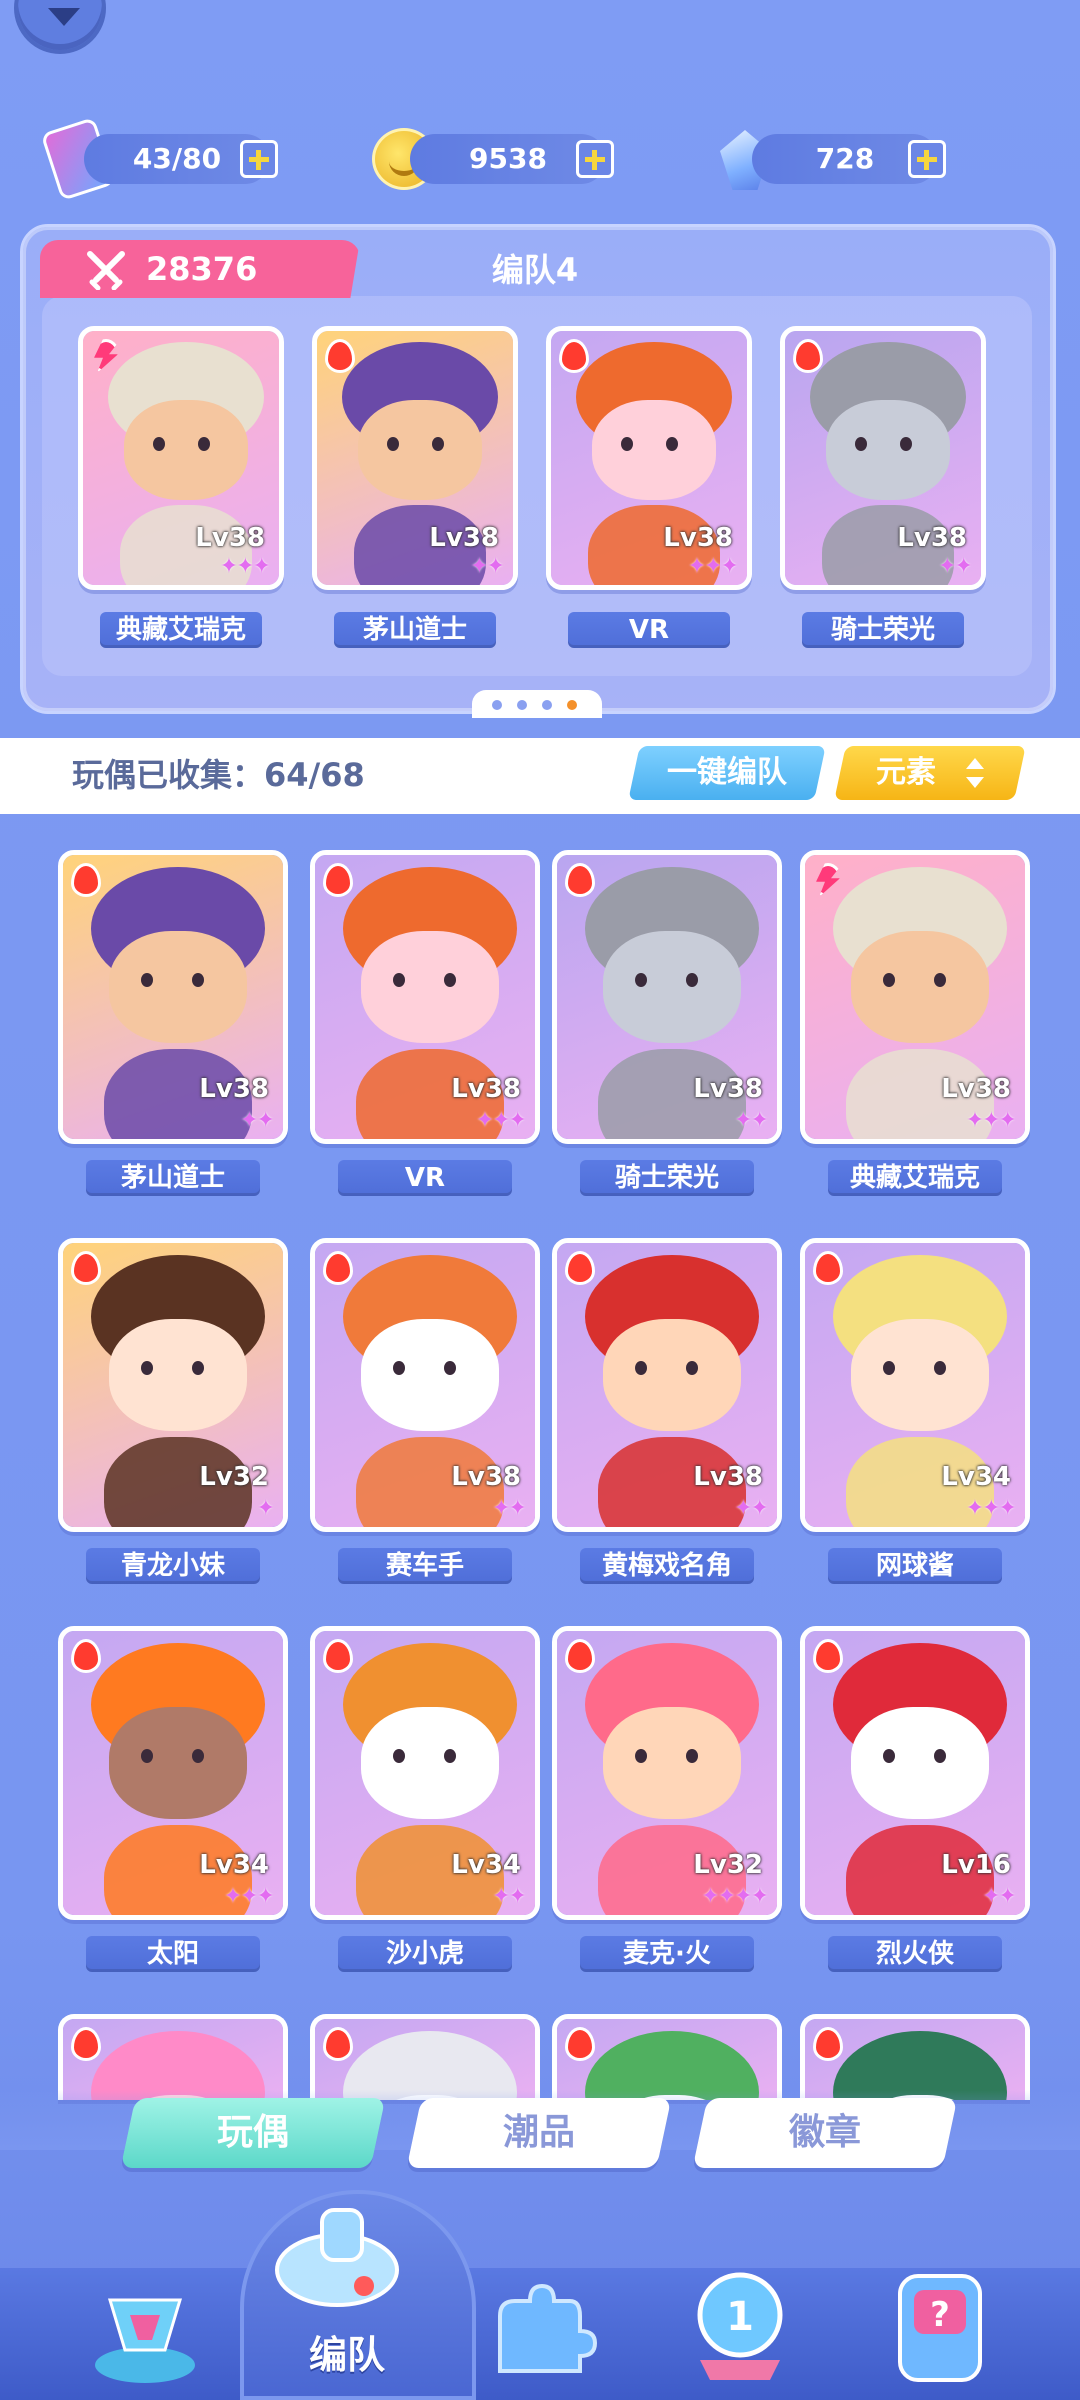 The height and width of the screenshot is (2400, 1080). I want to click on tab-badges: 徽章, so click(825, 2133).